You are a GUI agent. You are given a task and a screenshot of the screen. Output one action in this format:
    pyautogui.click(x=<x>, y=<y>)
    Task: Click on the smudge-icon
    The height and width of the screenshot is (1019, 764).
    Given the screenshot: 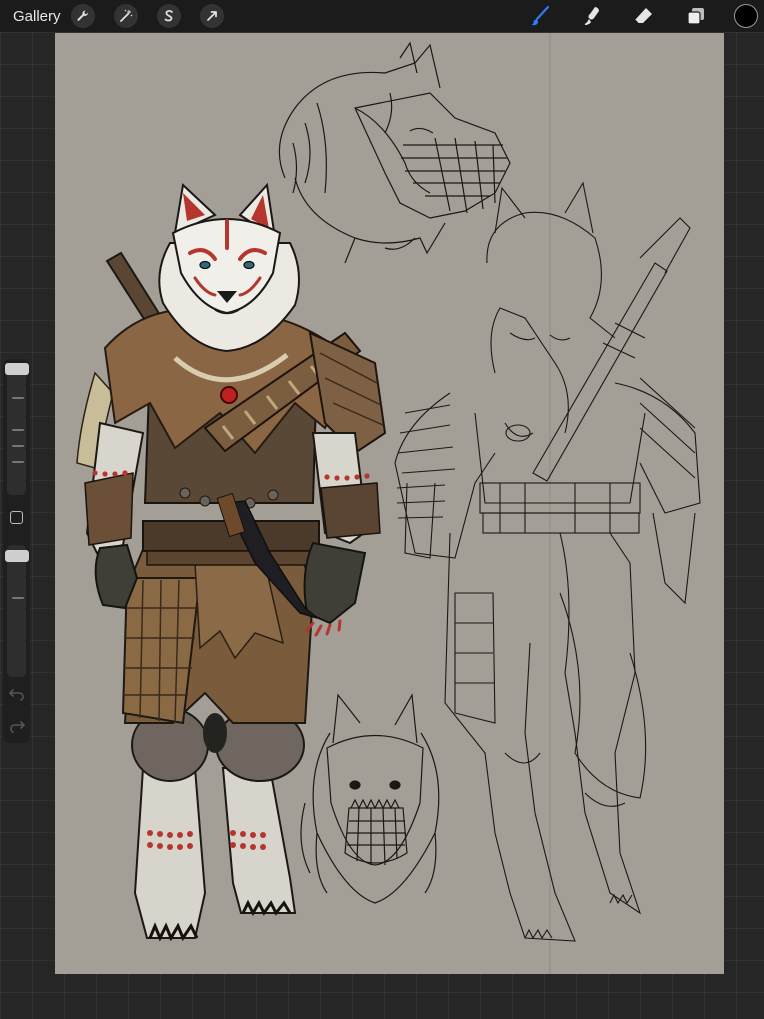 What is the action you would take?
    pyautogui.click(x=591, y=16)
    